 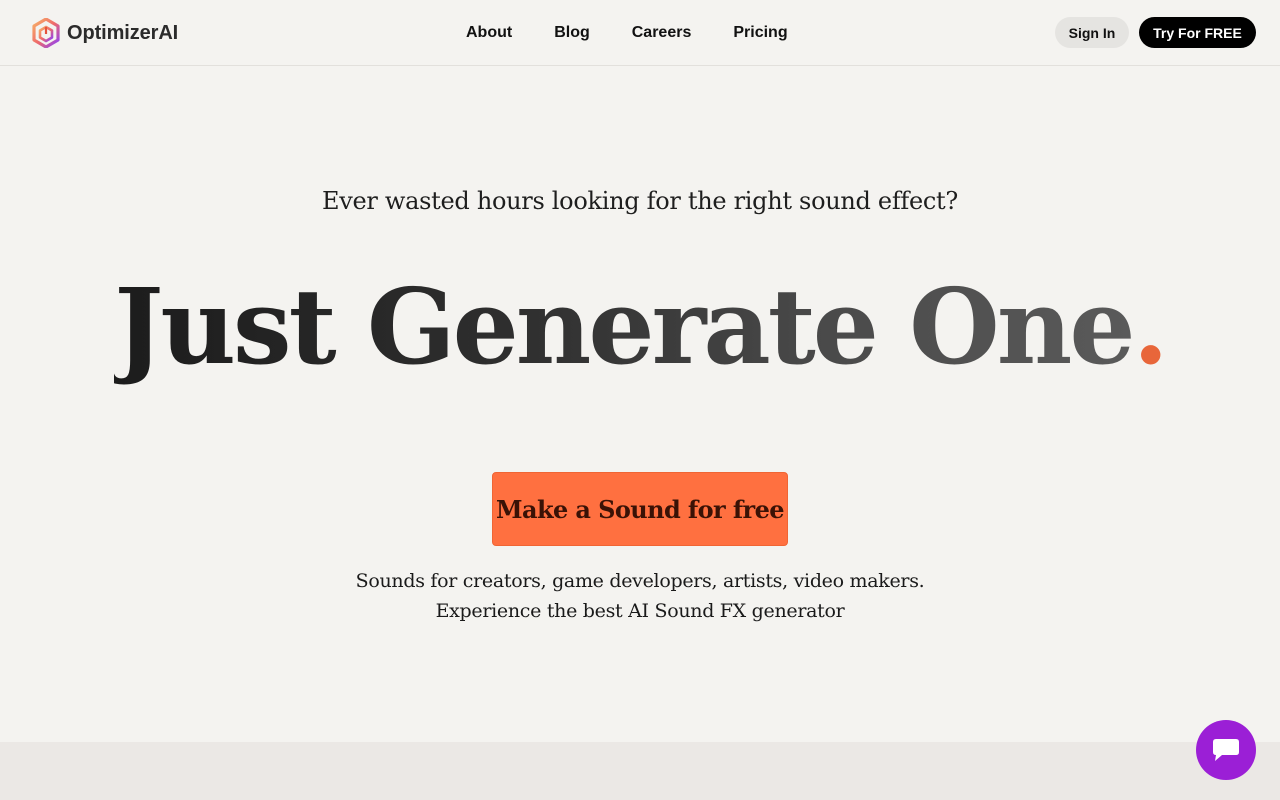 I want to click on try-for-free-button: Try For FREE, so click(x=1197, y=32).